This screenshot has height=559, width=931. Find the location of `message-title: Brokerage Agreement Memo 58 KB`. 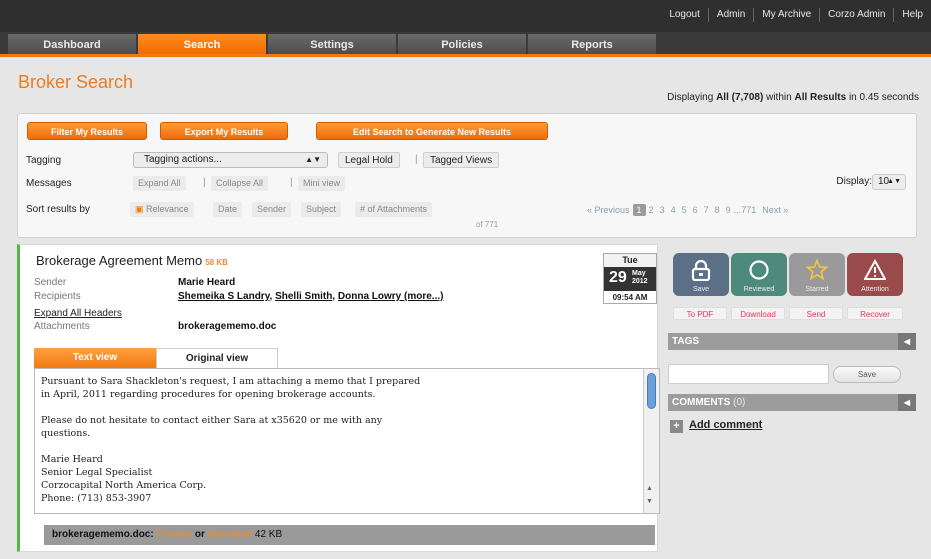

message-title: Brokerage Agreement Memo 58 KB is located at coordinates (132, 260).